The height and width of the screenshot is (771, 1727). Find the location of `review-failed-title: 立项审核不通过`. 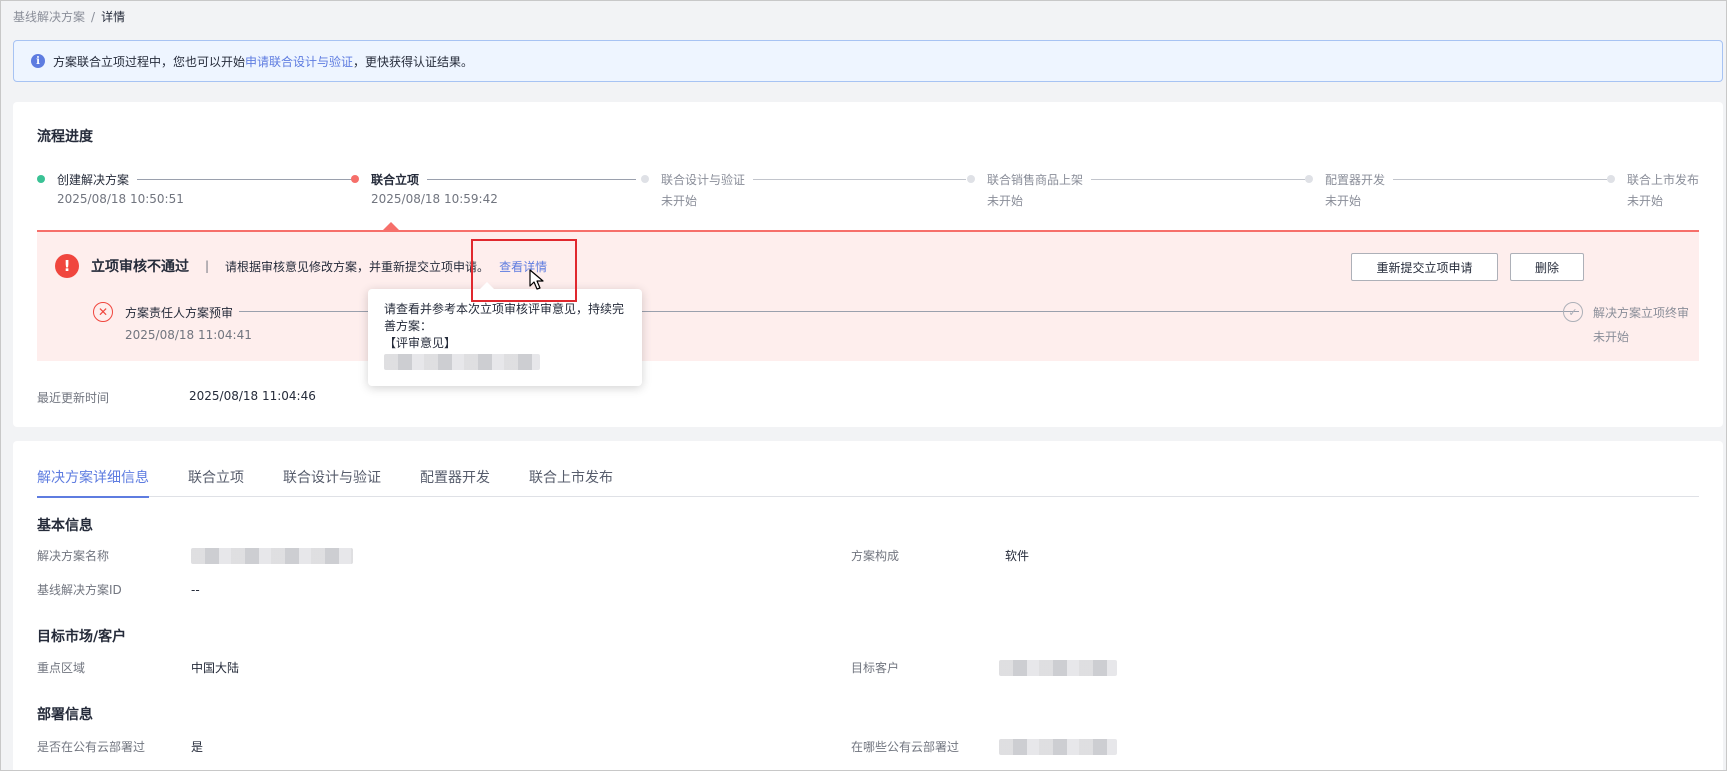

review-failed-title: 立项审核不通过 is located at coordinates (140, 267).